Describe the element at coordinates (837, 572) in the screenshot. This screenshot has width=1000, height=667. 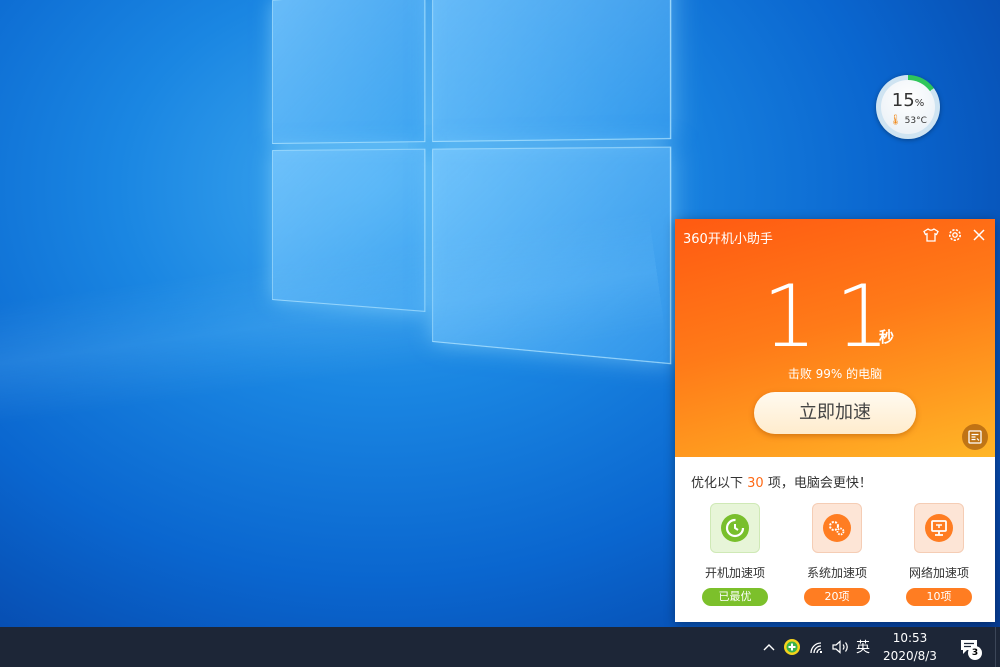
I see `system-accelerate-label: 系统加速项` at that location.